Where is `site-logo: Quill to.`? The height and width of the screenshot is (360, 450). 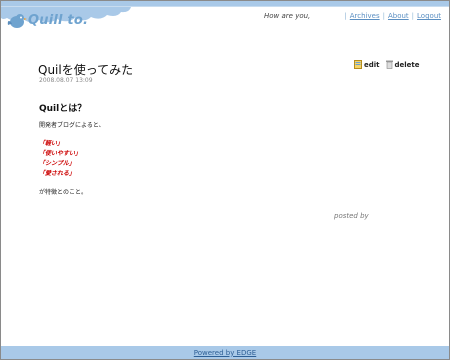
site-logo: Quill to. is located at coordinates (47, 20).